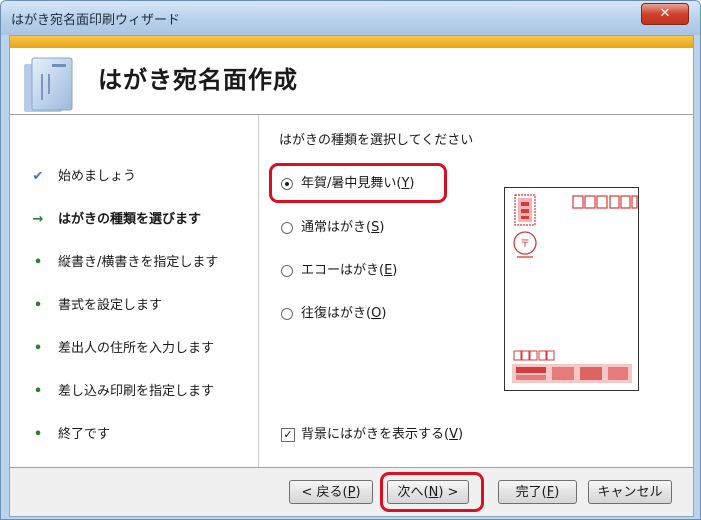 This screenshot has width=701, height=520. I want to click on button-text: 次へ(, so click(413, 492).